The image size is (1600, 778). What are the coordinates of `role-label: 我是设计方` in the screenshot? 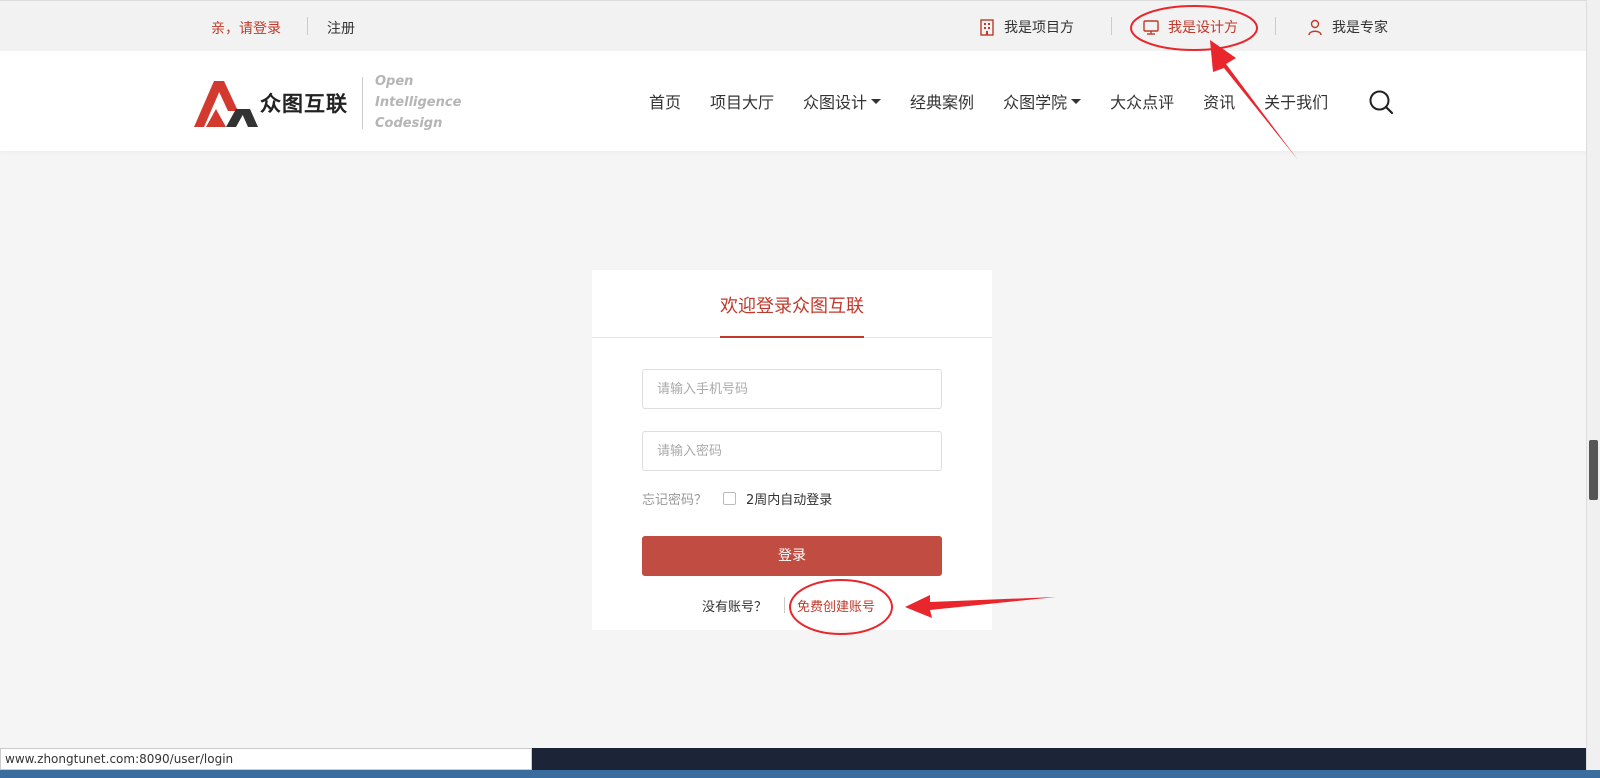 It's located at (1203, 28).